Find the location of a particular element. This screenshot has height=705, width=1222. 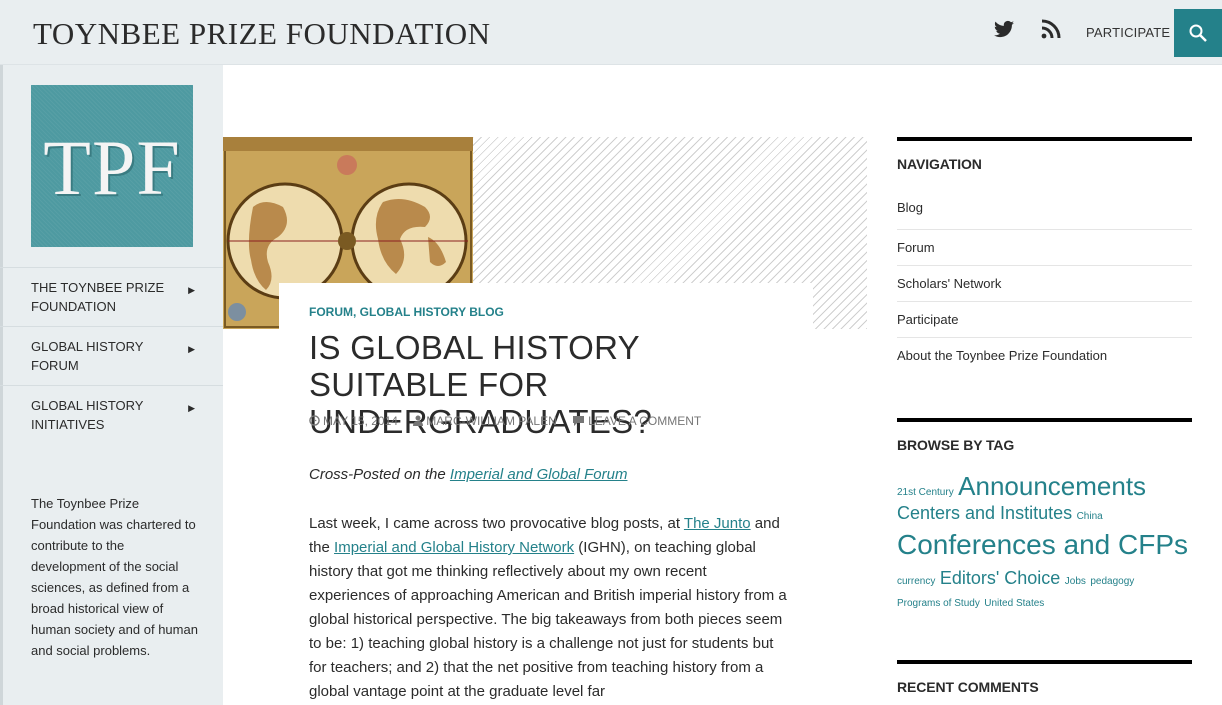

post-author-link: MARC-WILLIAM PALEN is located at coordinates (485, 421).